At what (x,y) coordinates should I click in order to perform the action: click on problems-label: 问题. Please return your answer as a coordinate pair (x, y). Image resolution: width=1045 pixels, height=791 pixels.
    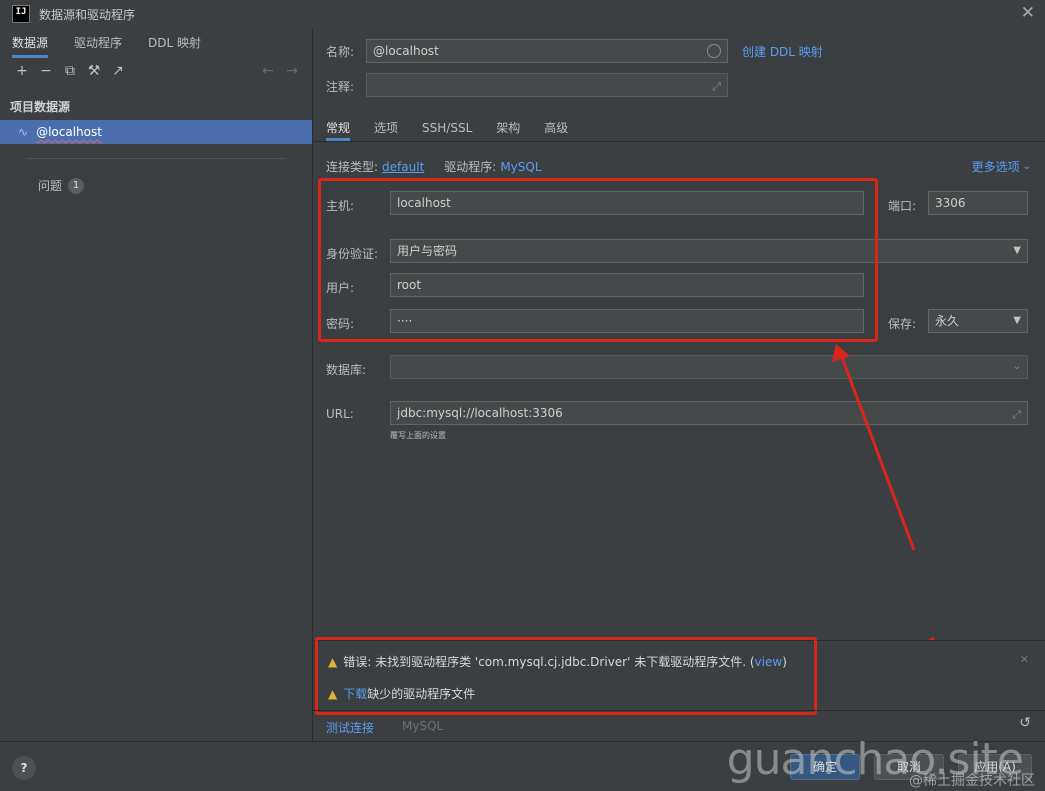
    Looking at the image, I should click on (50, 186).